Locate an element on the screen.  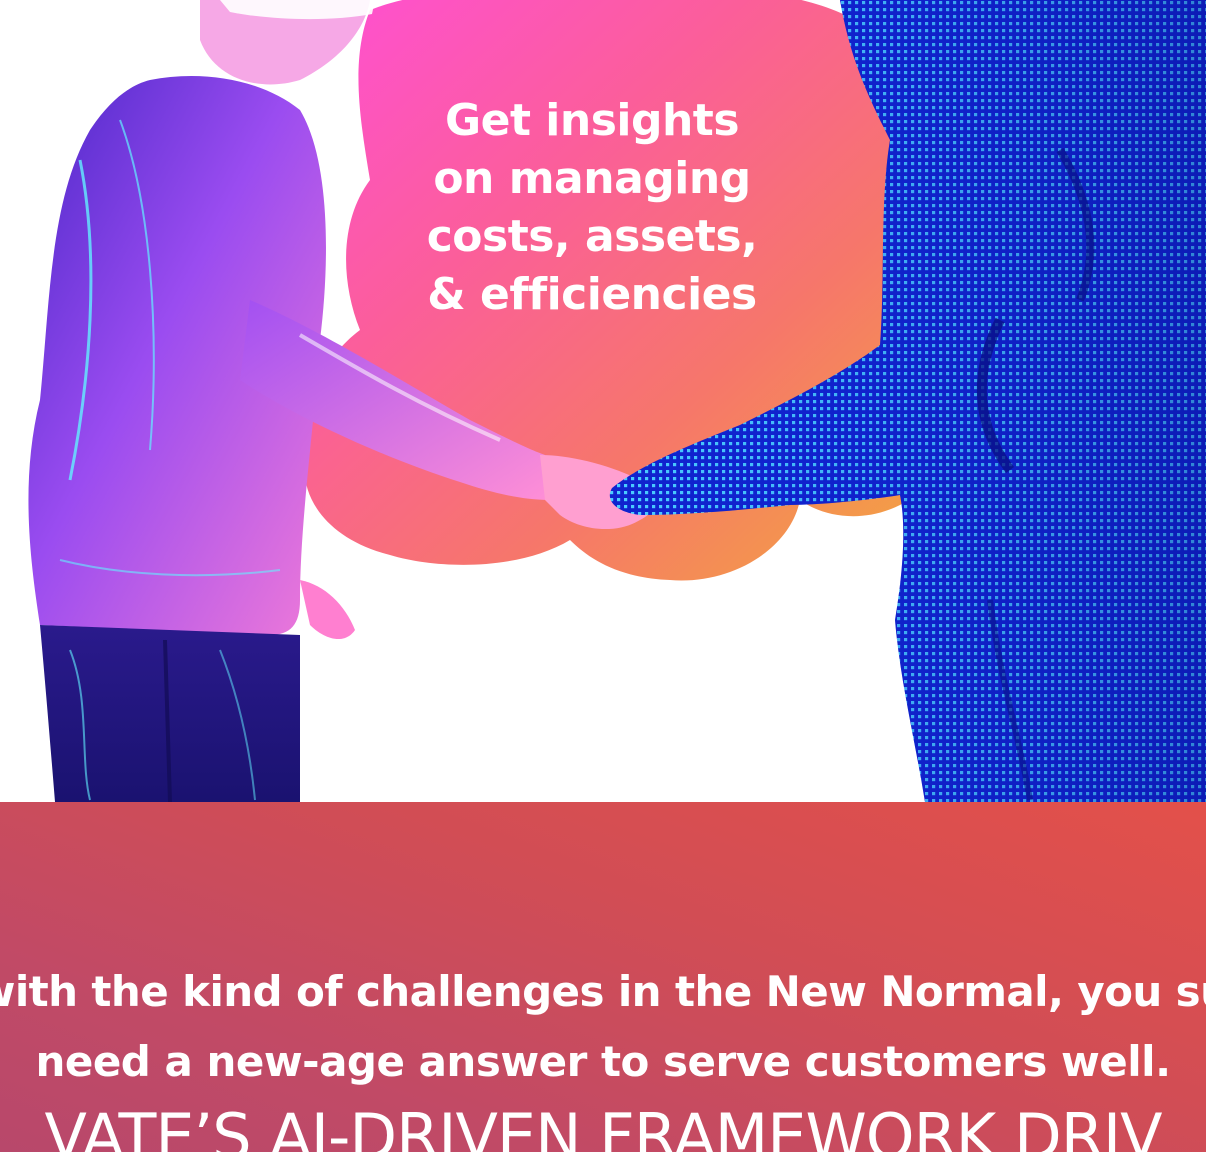
framework-heading: VATE’S AI-DRIVEN FRAMEWORK DRIV is located at coordinates (603, 1126).